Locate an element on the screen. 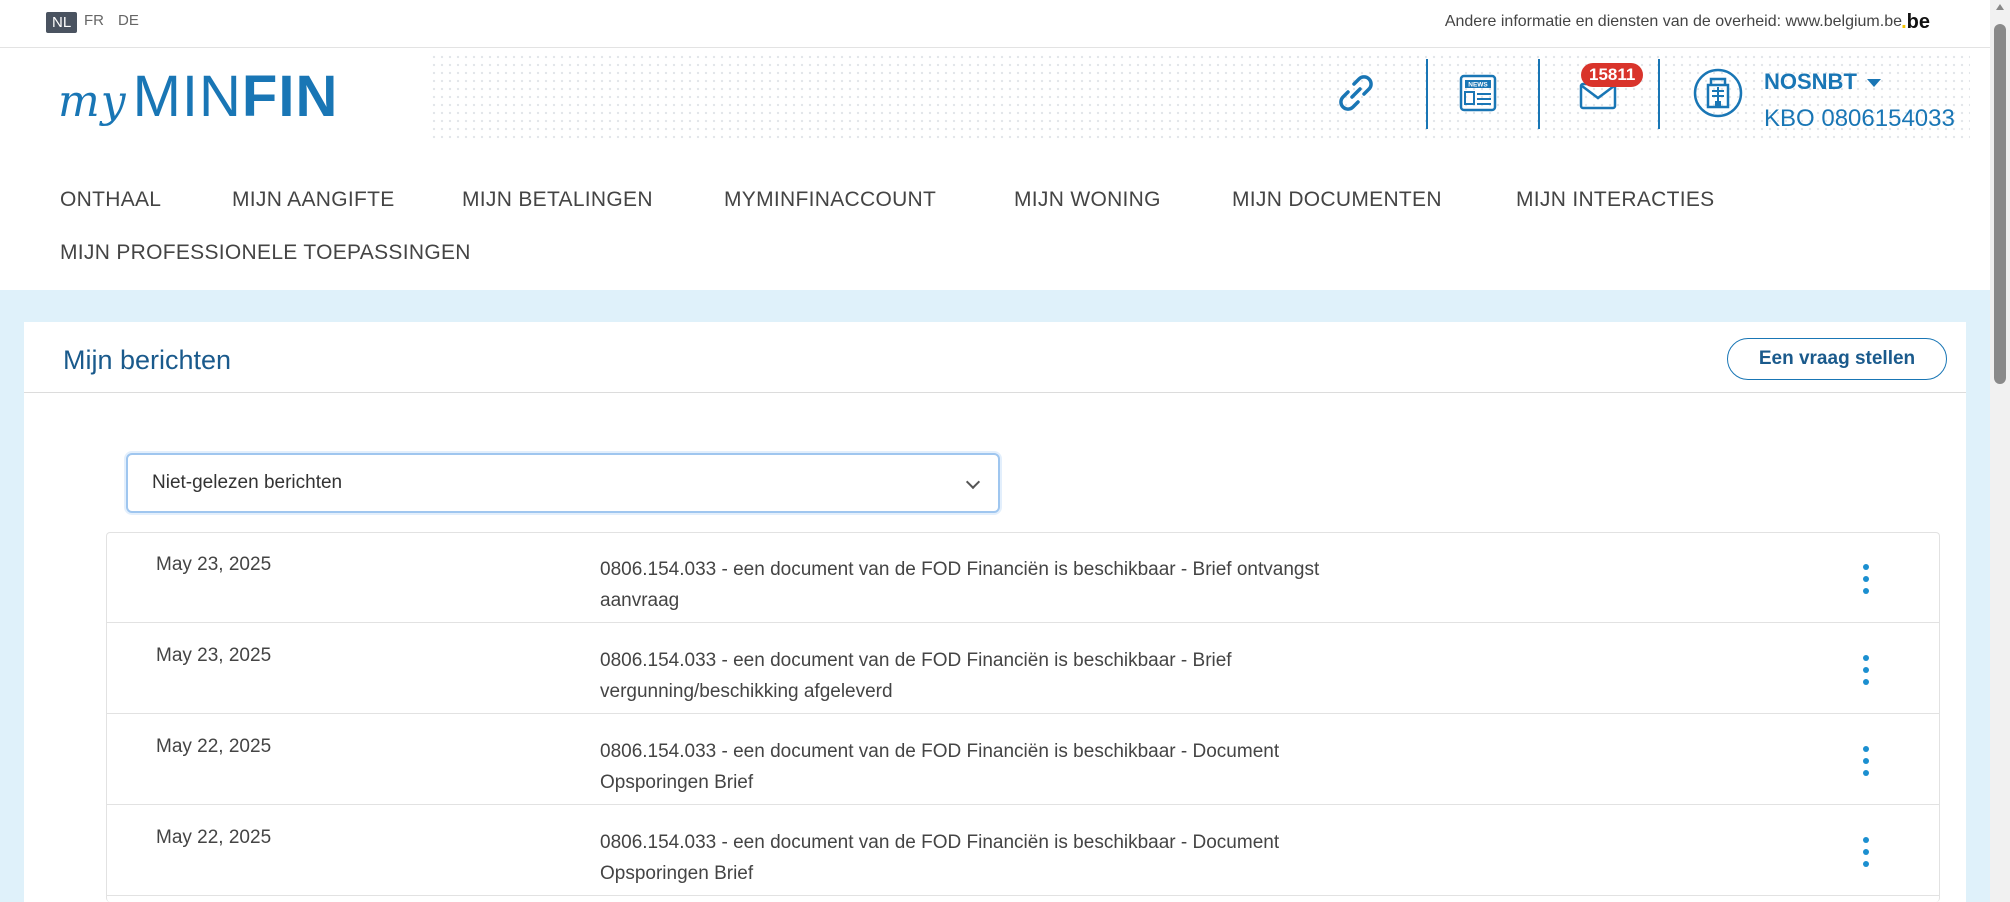 Image resolution: width=2010 pixels, height=902 pixels. filter-selected-value: Niet-gelezen berichten is located at coordinates (247, 482).